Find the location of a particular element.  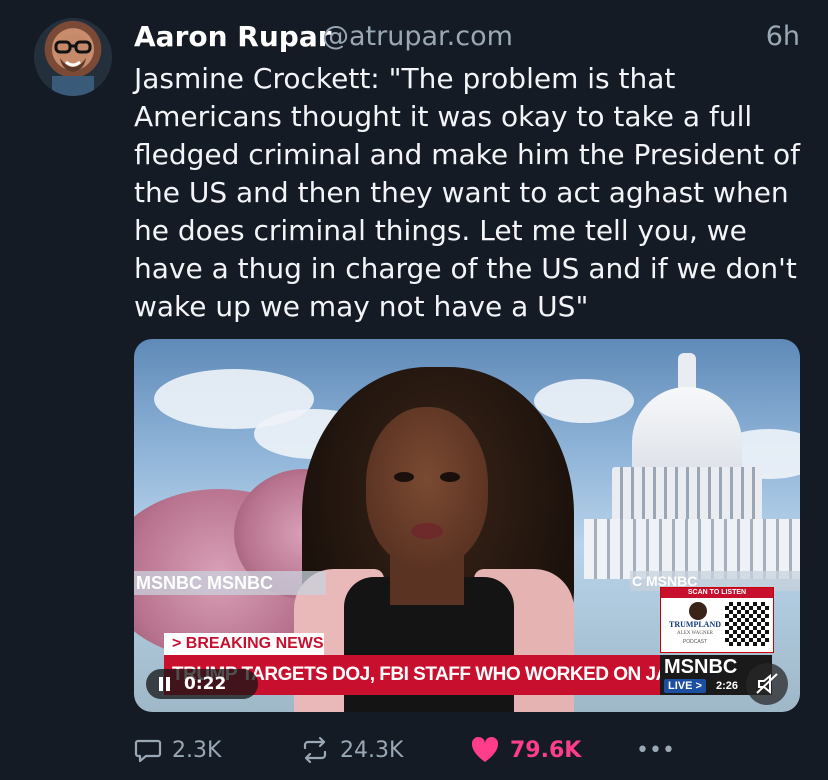

author-handle: @atrupar.com is located at coordinates (417, 36).